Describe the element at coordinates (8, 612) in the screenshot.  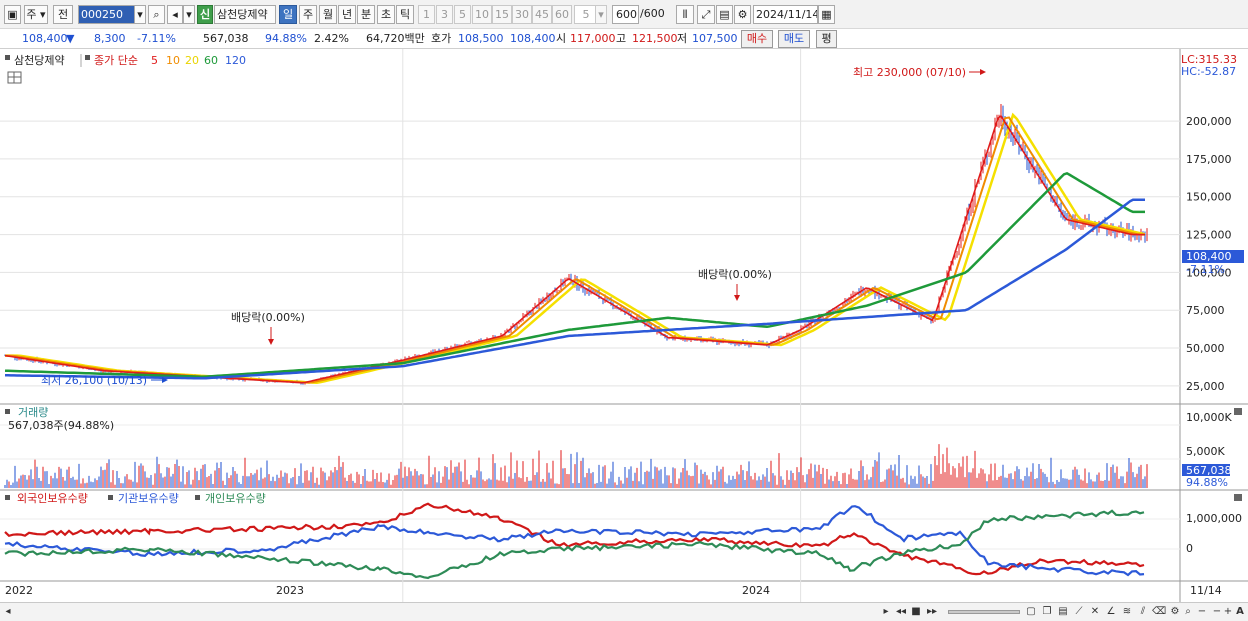
I see `scroll-left-icon: ◂` at that location.